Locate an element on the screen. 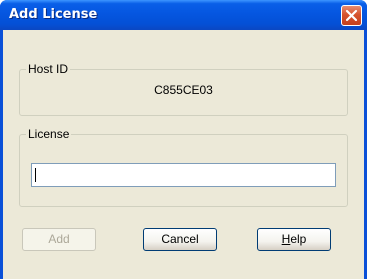 This screenshot has width=367, height=279. help-label-rest: elp is located at coordinates (298, 239).